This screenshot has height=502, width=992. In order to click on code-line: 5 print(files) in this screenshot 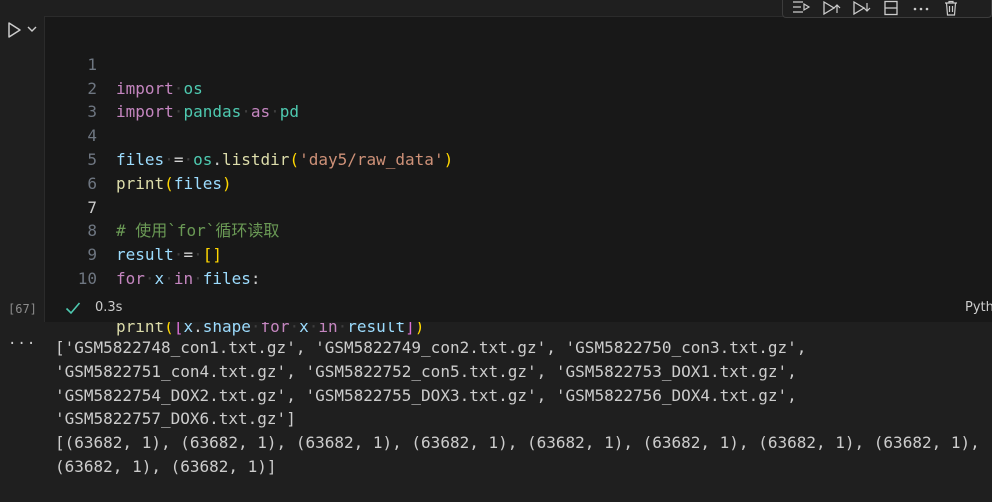, I will do `click(518, 158)`.